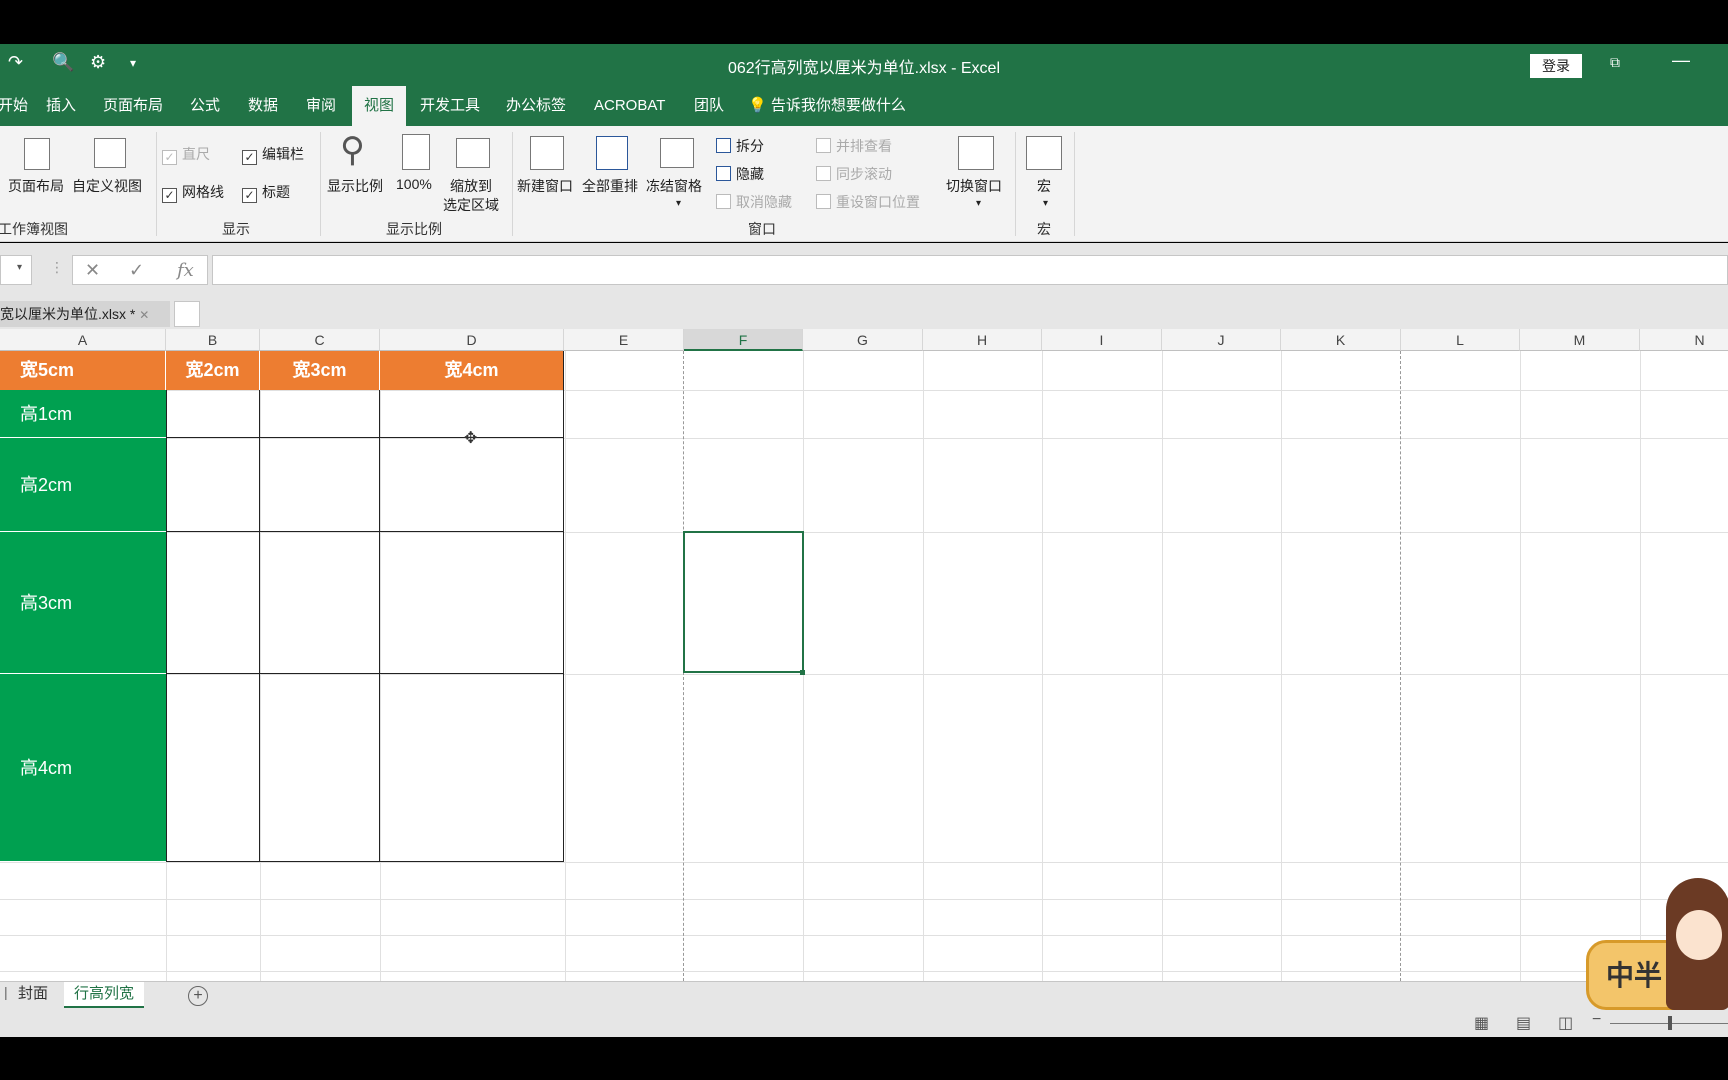 Image resolution: width=1728 pixels, height=1080 pixels. What do you see at coordinates (1580, 340) in the screenshot?
I see `column-header-m: M` at bounding box center [1580, 340].